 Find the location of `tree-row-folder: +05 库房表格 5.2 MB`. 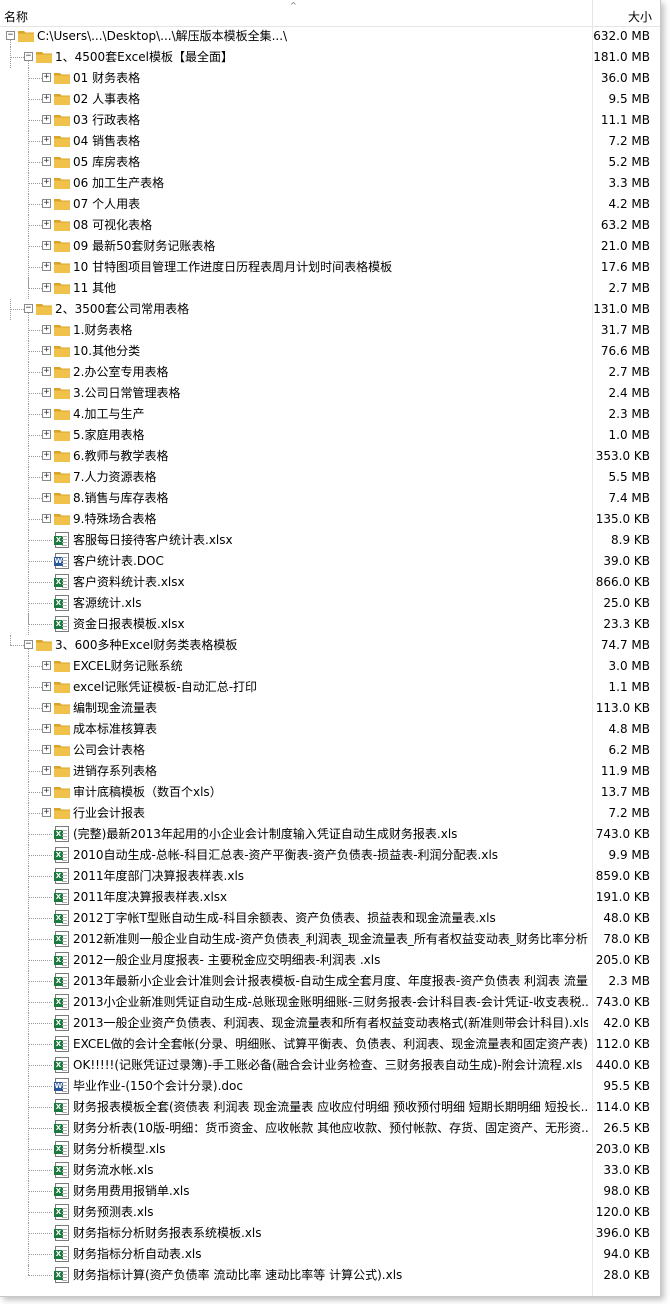

tree-row-folder: +05 库房表格 5.2 MB is located at coordinates (330, 162).